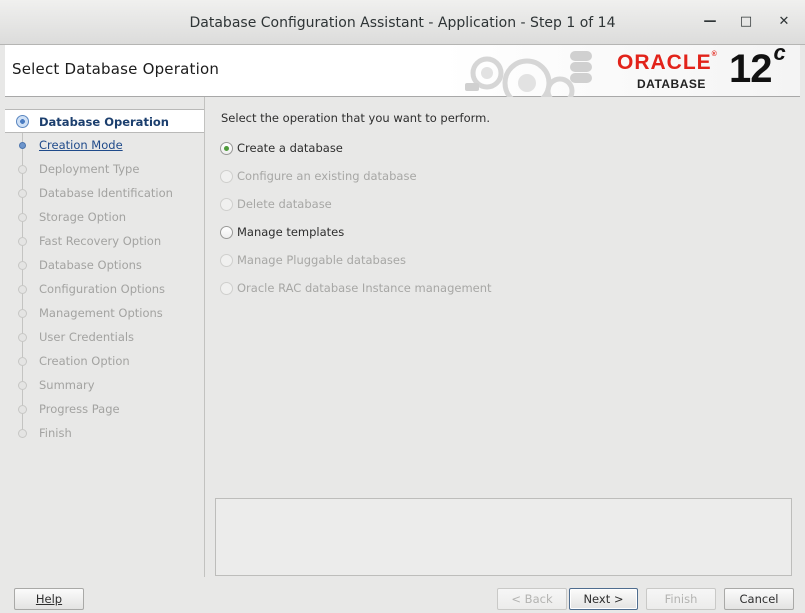  What do you see at coordinates (603, 599) in the screenshot?
I see `next-button: Next >` at bounding box center [603, 599].